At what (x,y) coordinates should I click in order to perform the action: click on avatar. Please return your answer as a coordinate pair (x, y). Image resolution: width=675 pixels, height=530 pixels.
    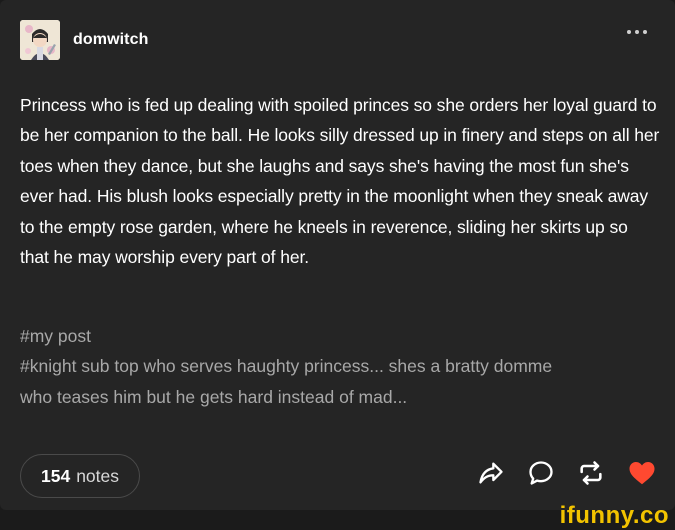
    Looking at the image, I should click on (40, 40).